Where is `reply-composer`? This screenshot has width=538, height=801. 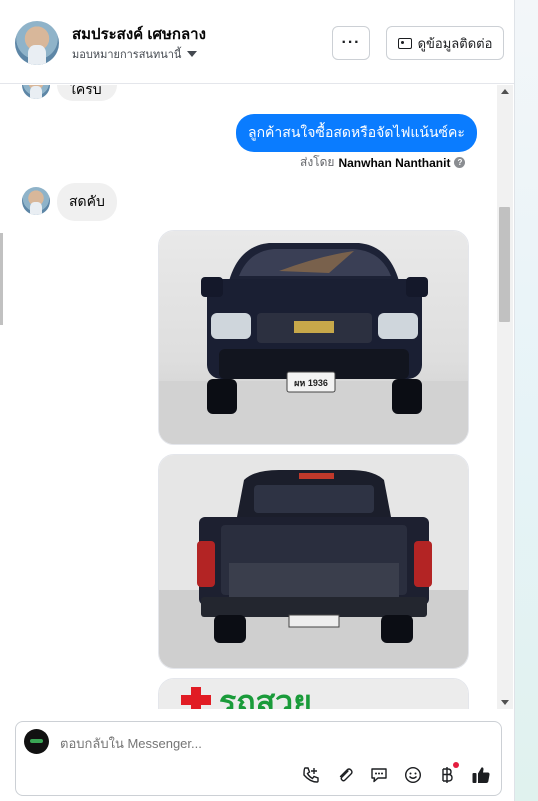
reply-composer is located at coordinates (257, 755).